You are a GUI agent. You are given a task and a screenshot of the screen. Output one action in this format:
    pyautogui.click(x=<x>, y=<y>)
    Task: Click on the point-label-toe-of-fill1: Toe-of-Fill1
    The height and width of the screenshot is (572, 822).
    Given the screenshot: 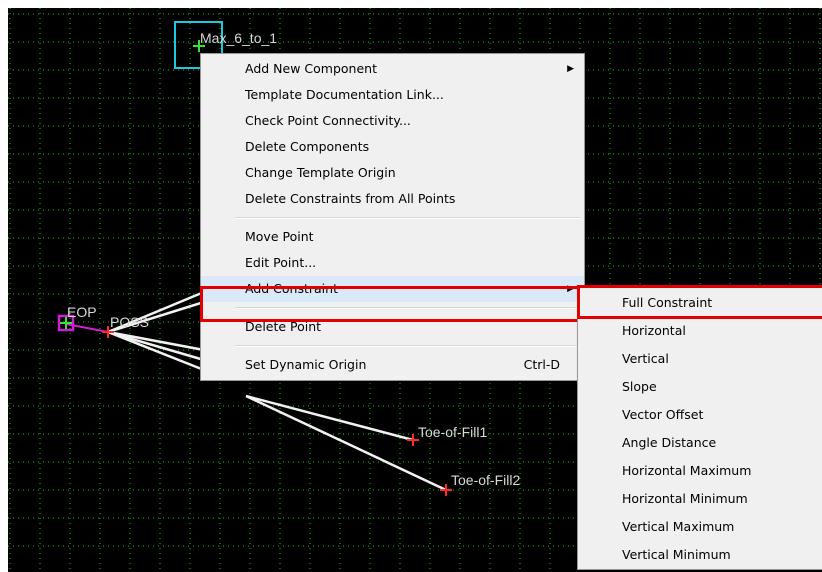 What is the action you would take?
    pyautogui.click(x=453, y=432)
    